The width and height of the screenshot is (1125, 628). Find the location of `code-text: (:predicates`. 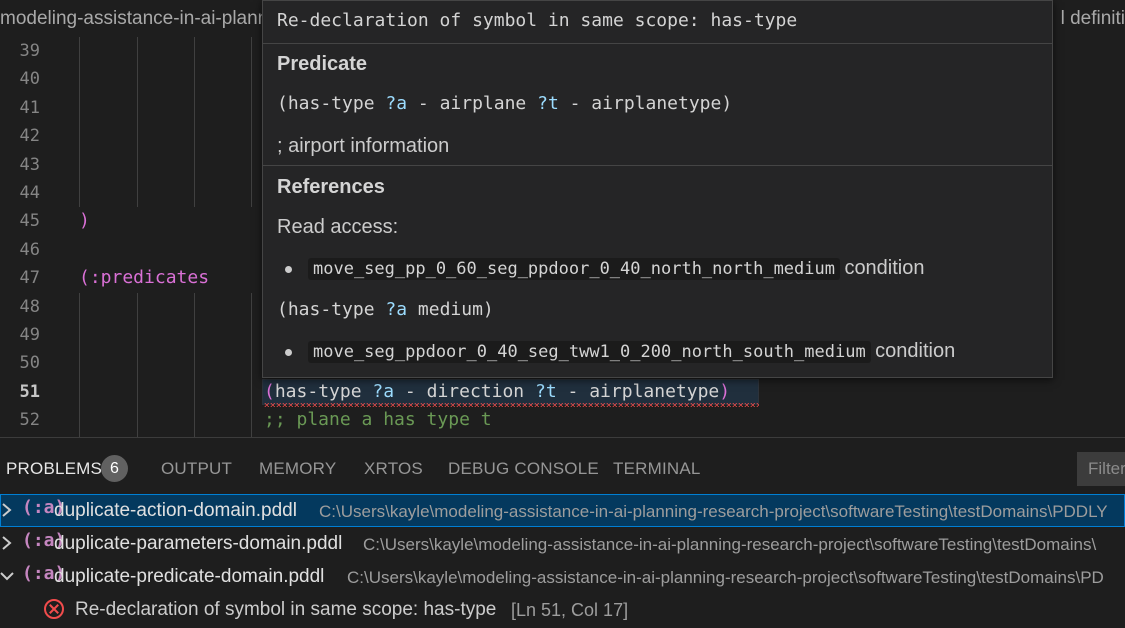

code-text: (:predicates is located at coordinates (144, 278).